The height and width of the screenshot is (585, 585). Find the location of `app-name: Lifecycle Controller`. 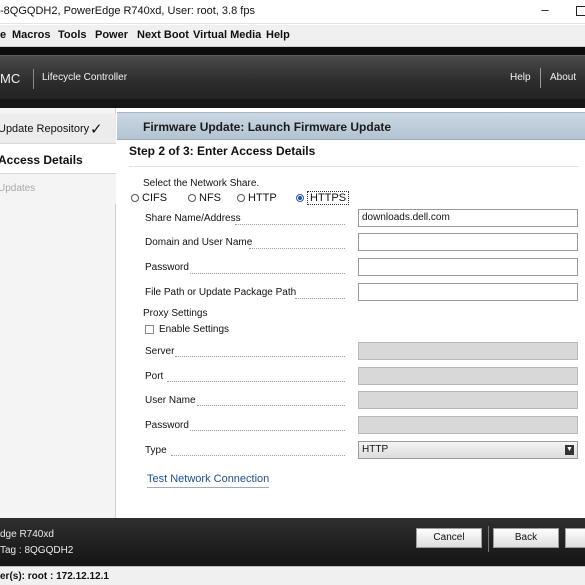

app-name: Lifecycle Controller is located at coordinates (85, 77).